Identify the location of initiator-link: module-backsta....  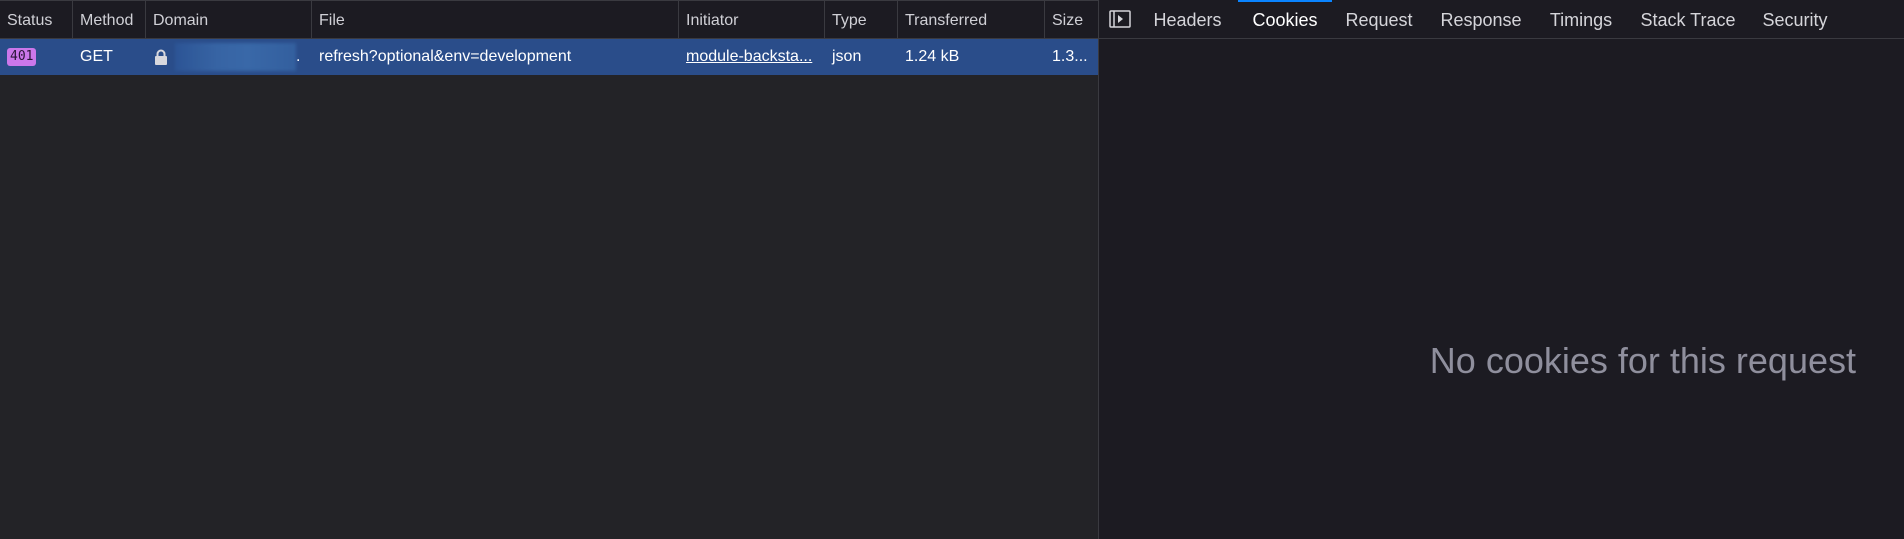
(749, 56).